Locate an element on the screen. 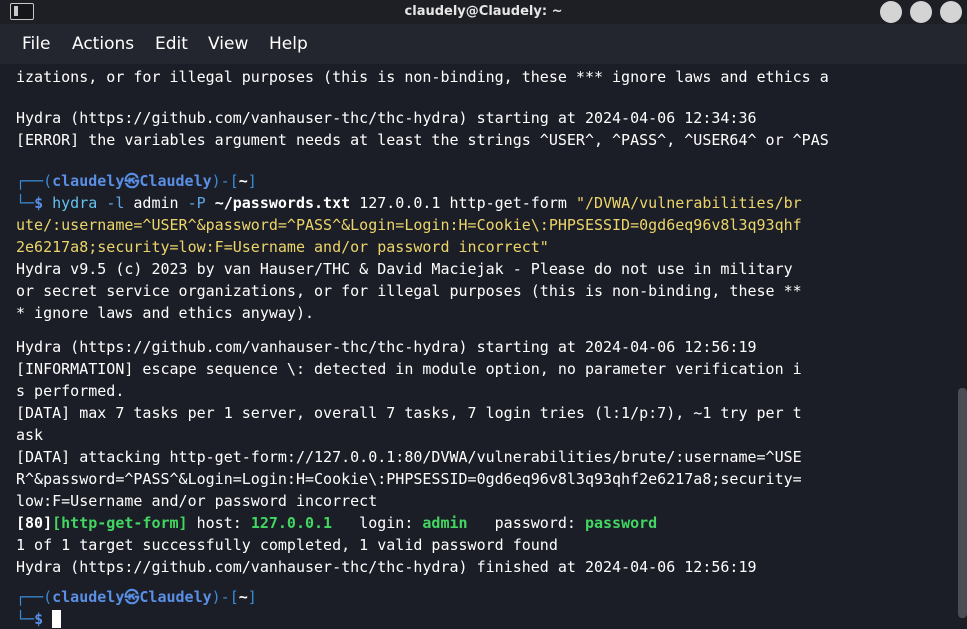  command-exe: hydra is located at coordinates (75, 203).